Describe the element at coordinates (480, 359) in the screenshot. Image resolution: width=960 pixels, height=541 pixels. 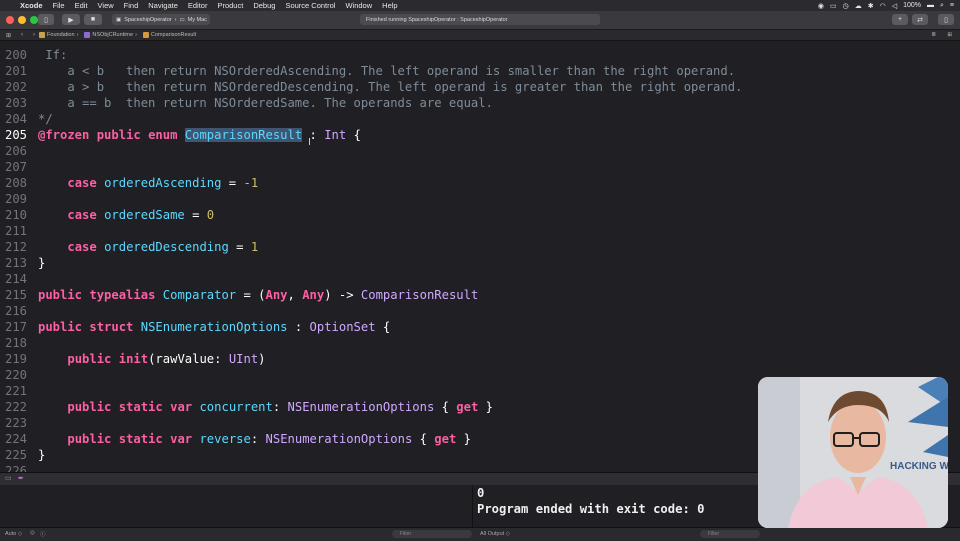
I see `code-line: 219 public init(rawValue: UInt)` at that location.